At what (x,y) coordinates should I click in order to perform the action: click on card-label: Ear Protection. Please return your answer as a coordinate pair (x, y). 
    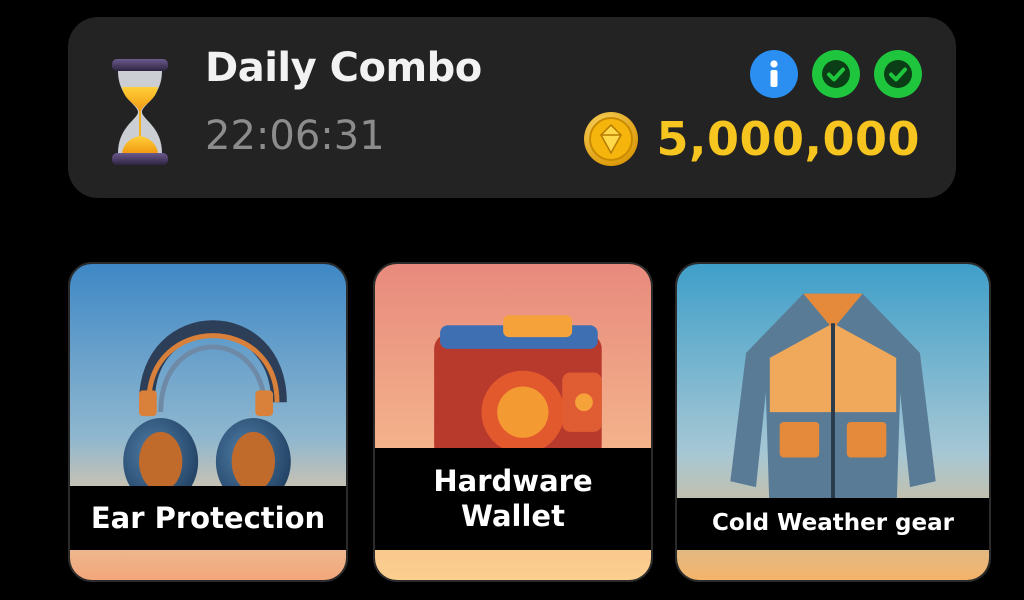
    Looking at the image, I should click on (208, 518).